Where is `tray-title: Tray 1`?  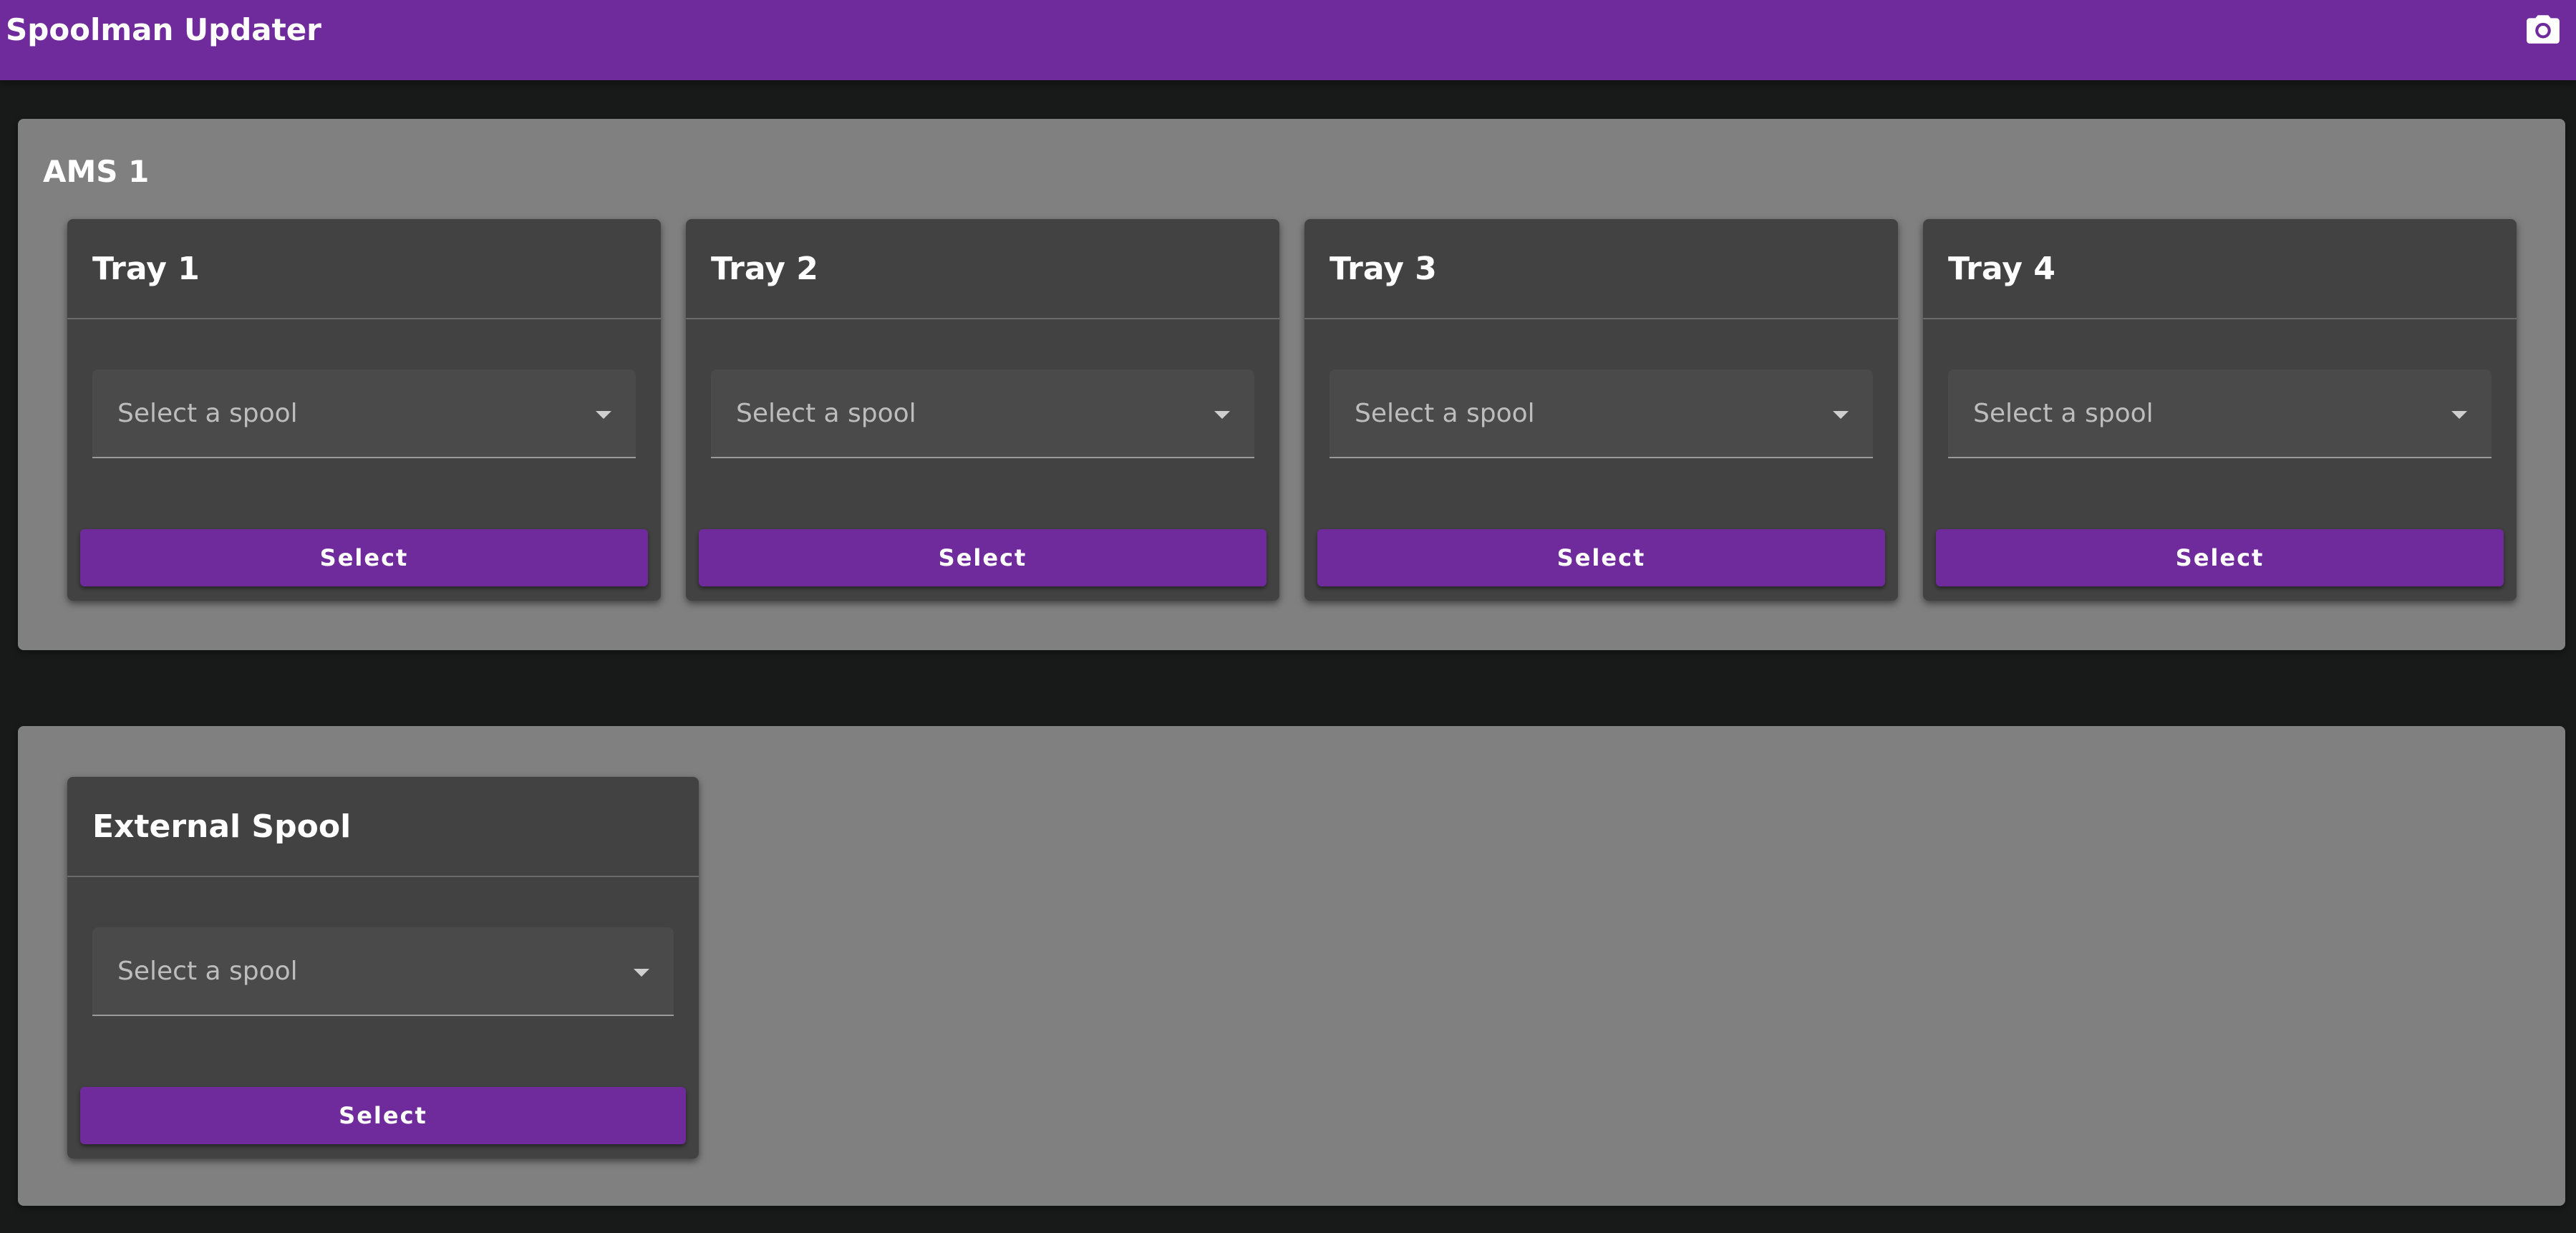 tray-title: Tray 1 is located at coordinates (146, 269).